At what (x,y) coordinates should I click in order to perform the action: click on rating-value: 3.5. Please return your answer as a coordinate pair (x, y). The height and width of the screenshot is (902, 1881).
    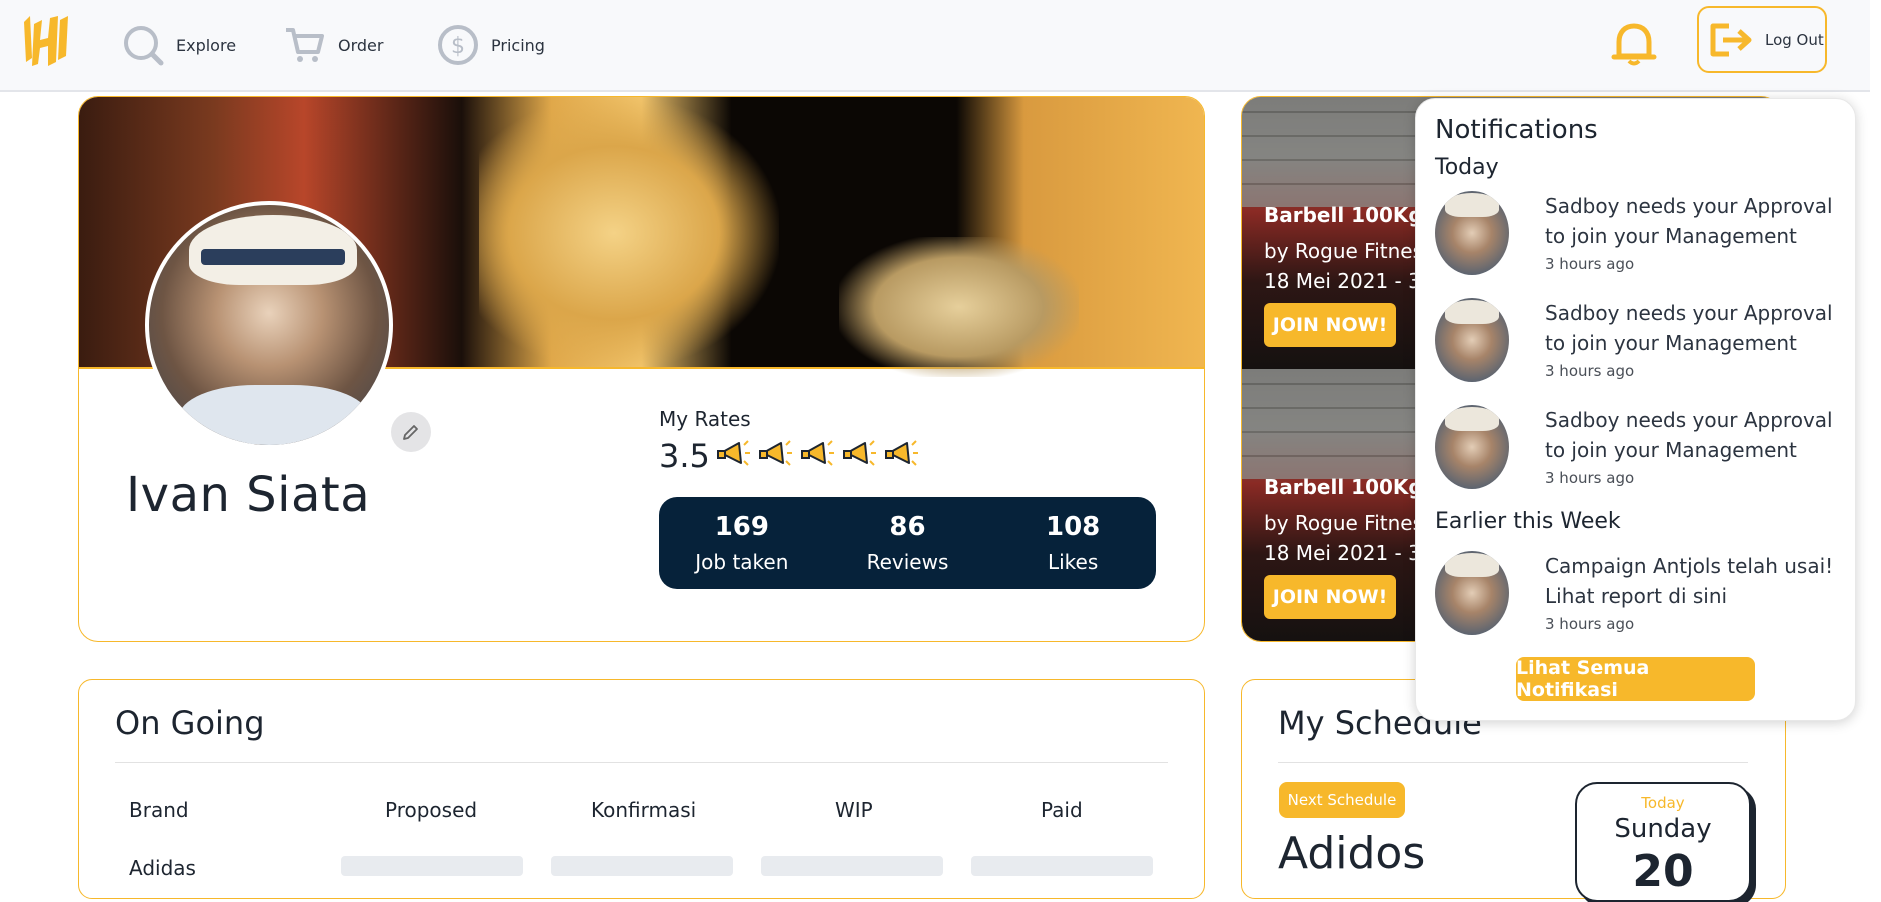
    Looking at the image, I should click on (684, 456).